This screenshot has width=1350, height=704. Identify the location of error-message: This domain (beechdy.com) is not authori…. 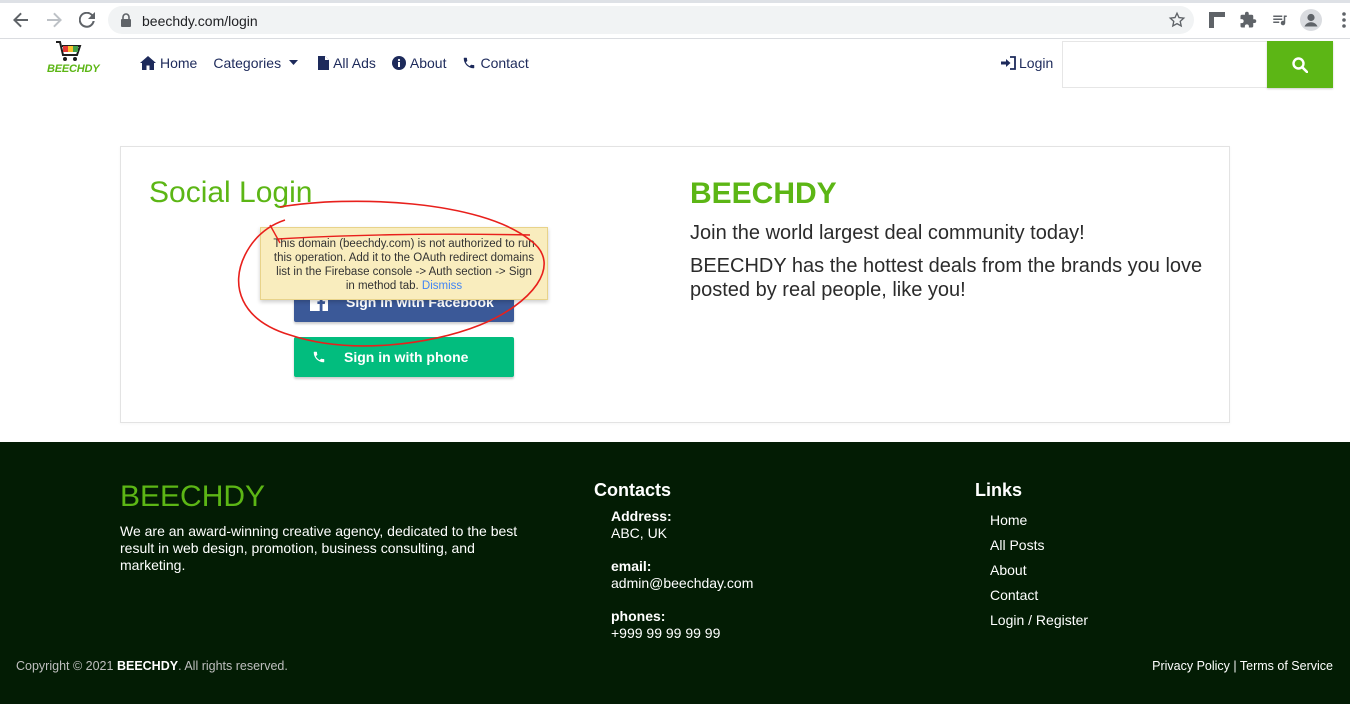
(404, 265).